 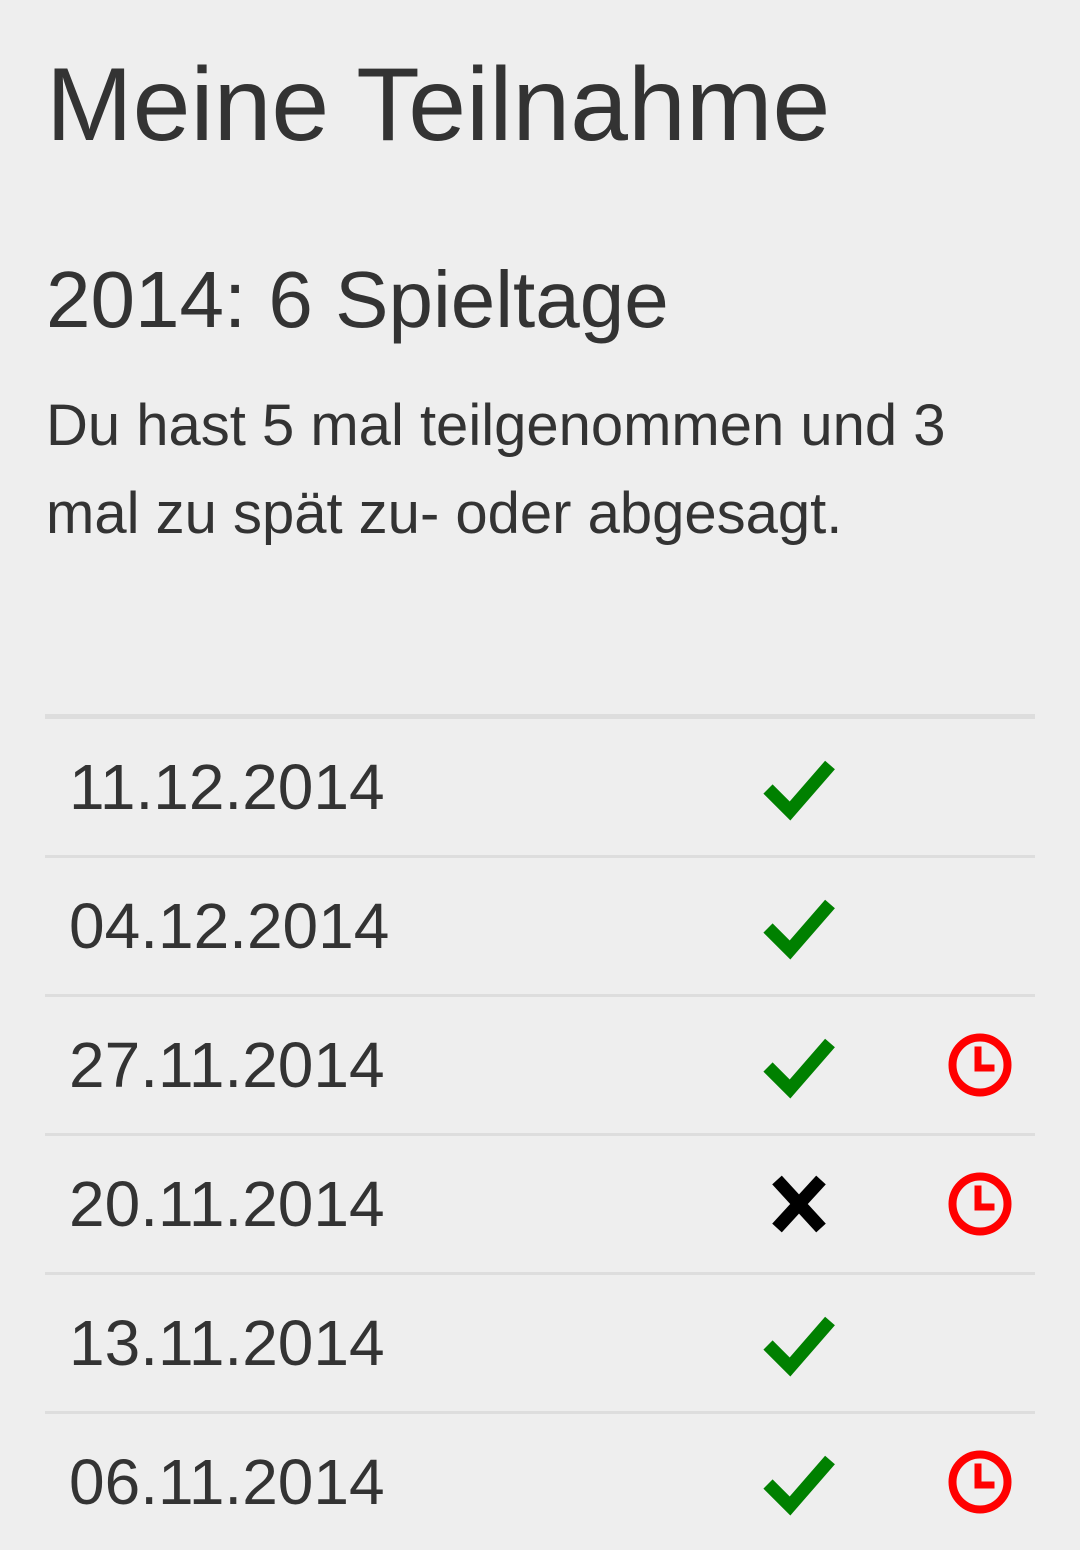 I want to click on matchday-row: 11.12.2014, so click(x=540, y=788).